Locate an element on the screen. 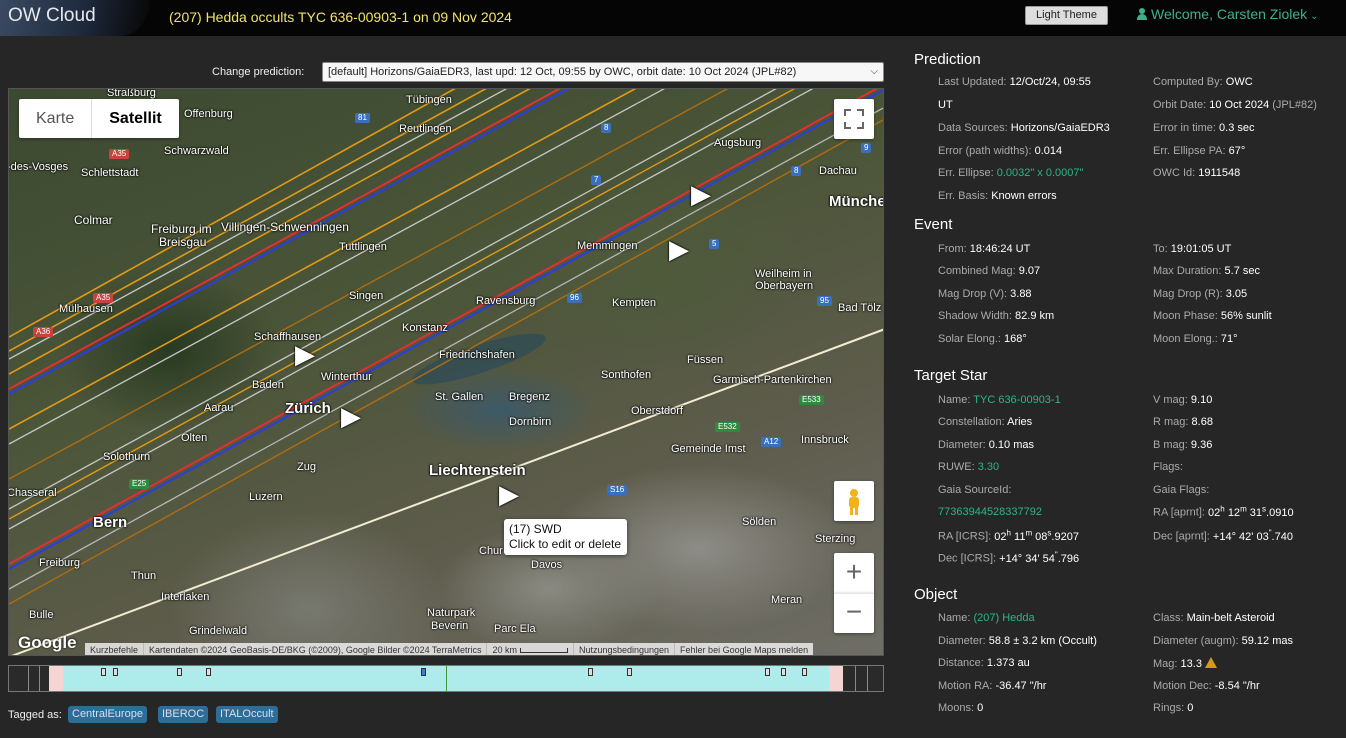  field-error-in-time: Error in time: 0.3 sec is located at coordinates (1204, 128).